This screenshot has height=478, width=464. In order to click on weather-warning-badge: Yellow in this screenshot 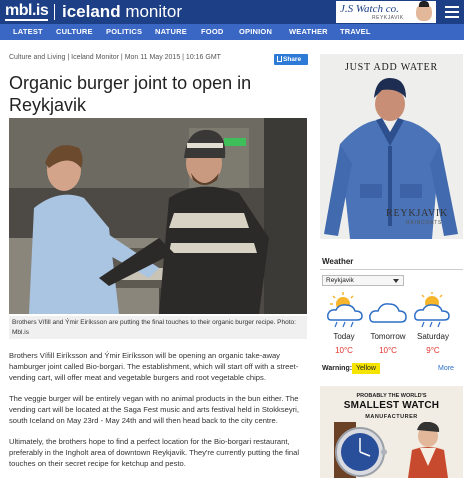, I will do `click(366, 368)`.